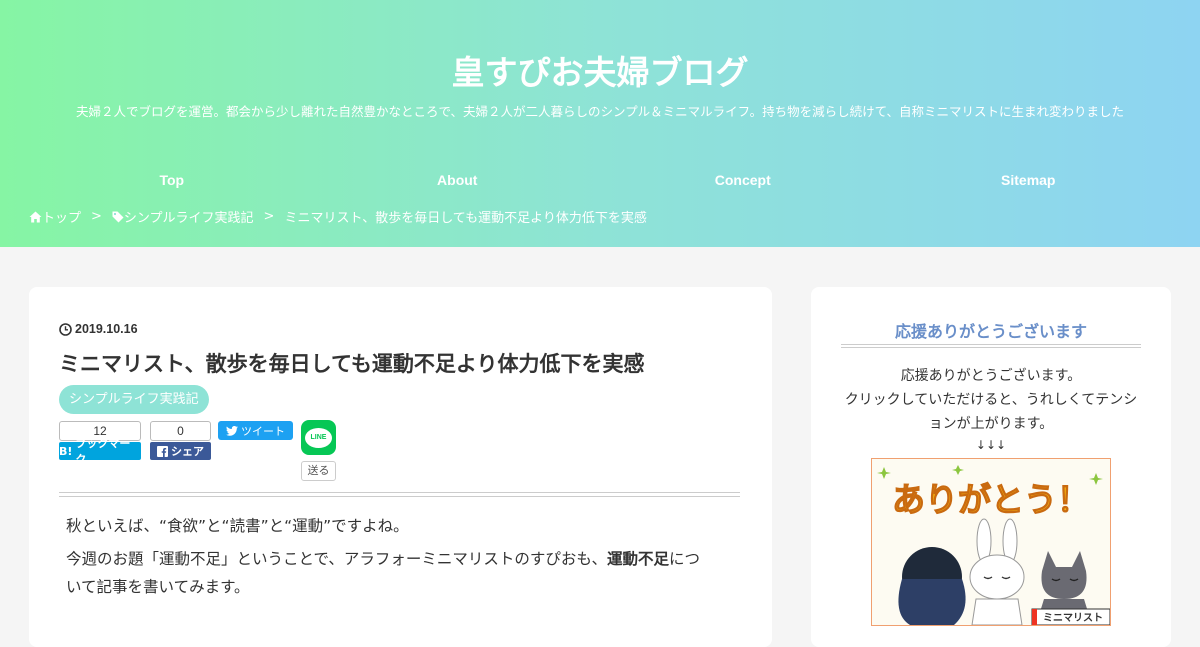  What do you see at coordinates (991, 400) in the screenshot?
I see `sidebar-text-line: クリックしていただけると、うれしくてテンシ` at bounding box center [991, 400].